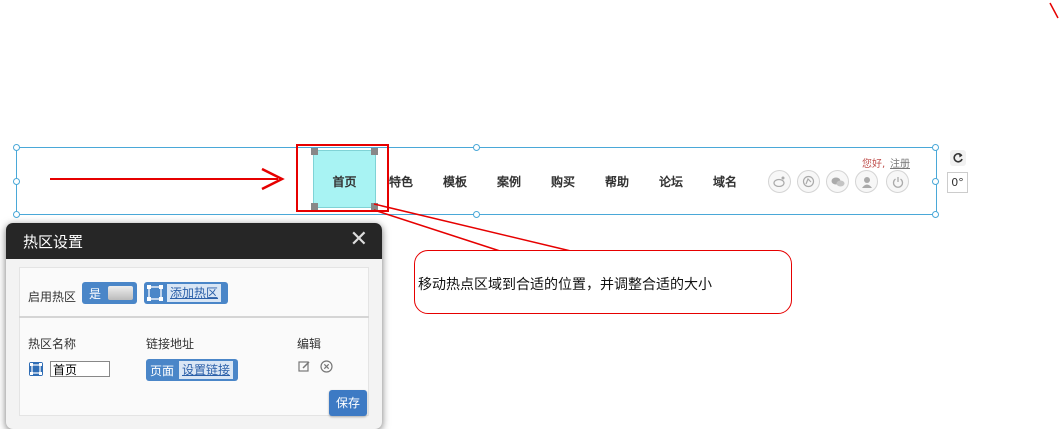  I want to click on toggle-knob, so click(120, 293).